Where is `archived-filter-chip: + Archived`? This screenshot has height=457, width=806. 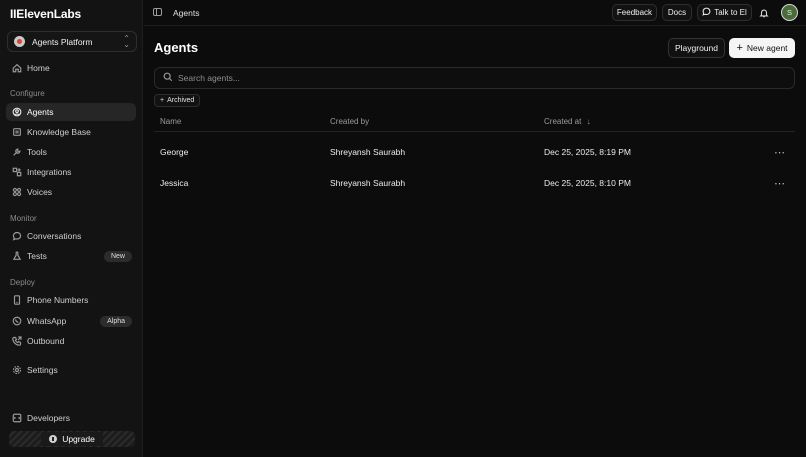 archived-filter-chip: + Archived is located at coordinates (177, 100).